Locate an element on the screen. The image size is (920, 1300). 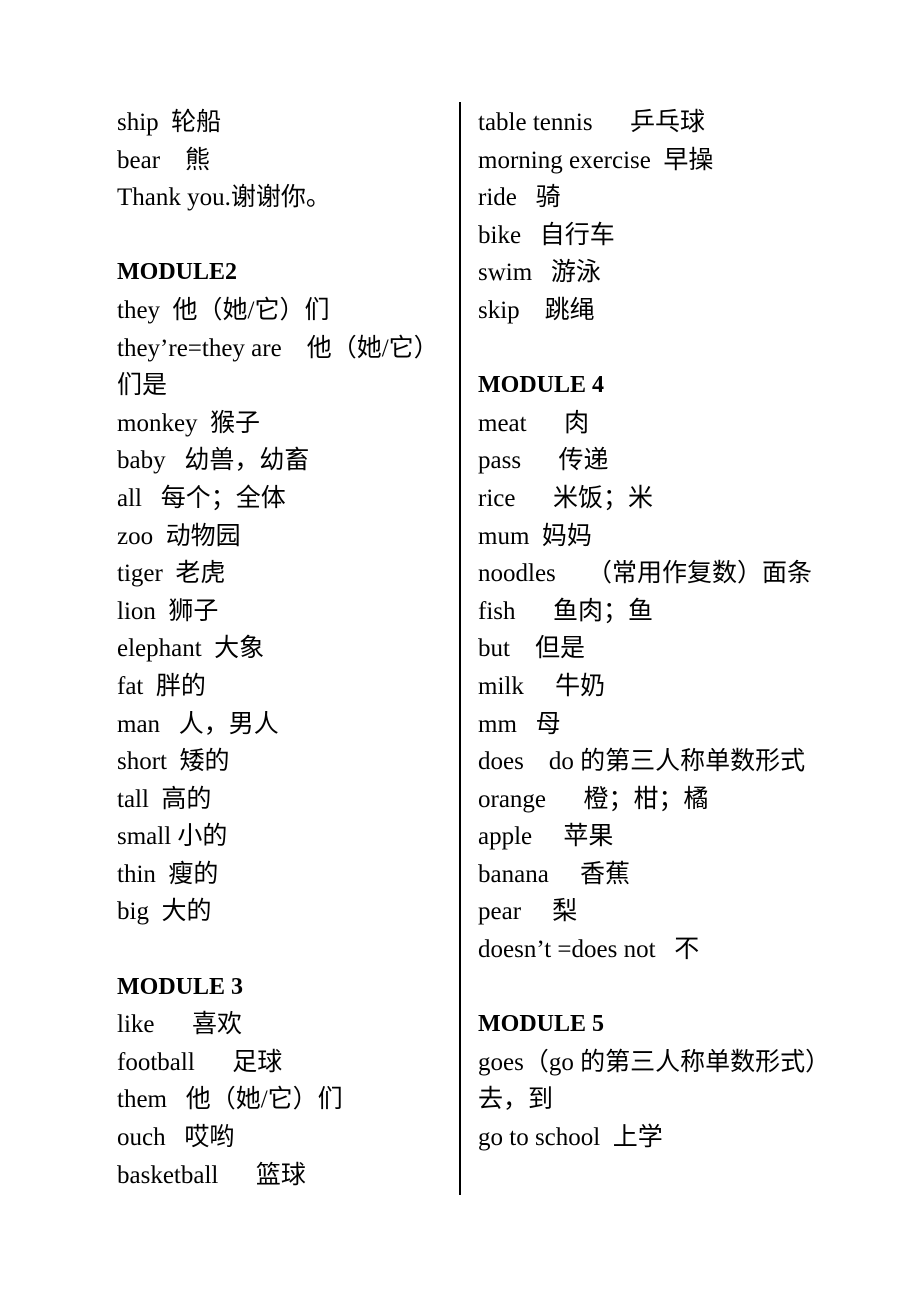
vocabulary-entry: goes（go 的第三人称单数形式）去，到 is located at coordinates (654, 1081).